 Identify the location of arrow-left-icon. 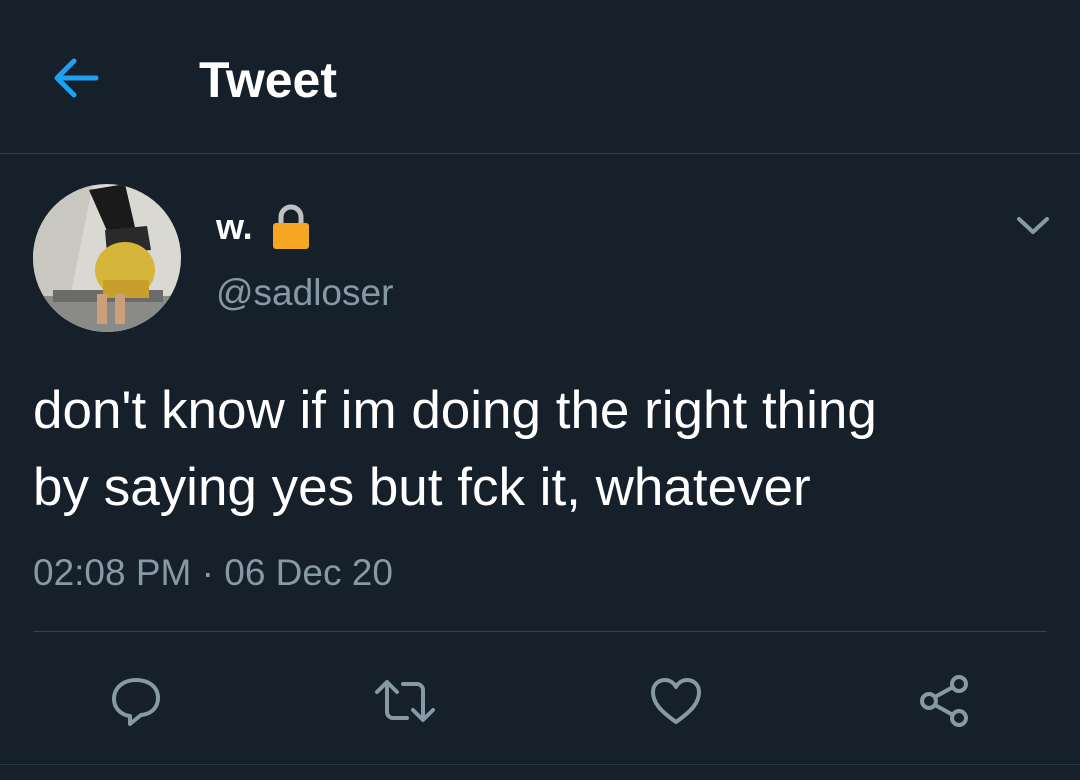
(76, 78).